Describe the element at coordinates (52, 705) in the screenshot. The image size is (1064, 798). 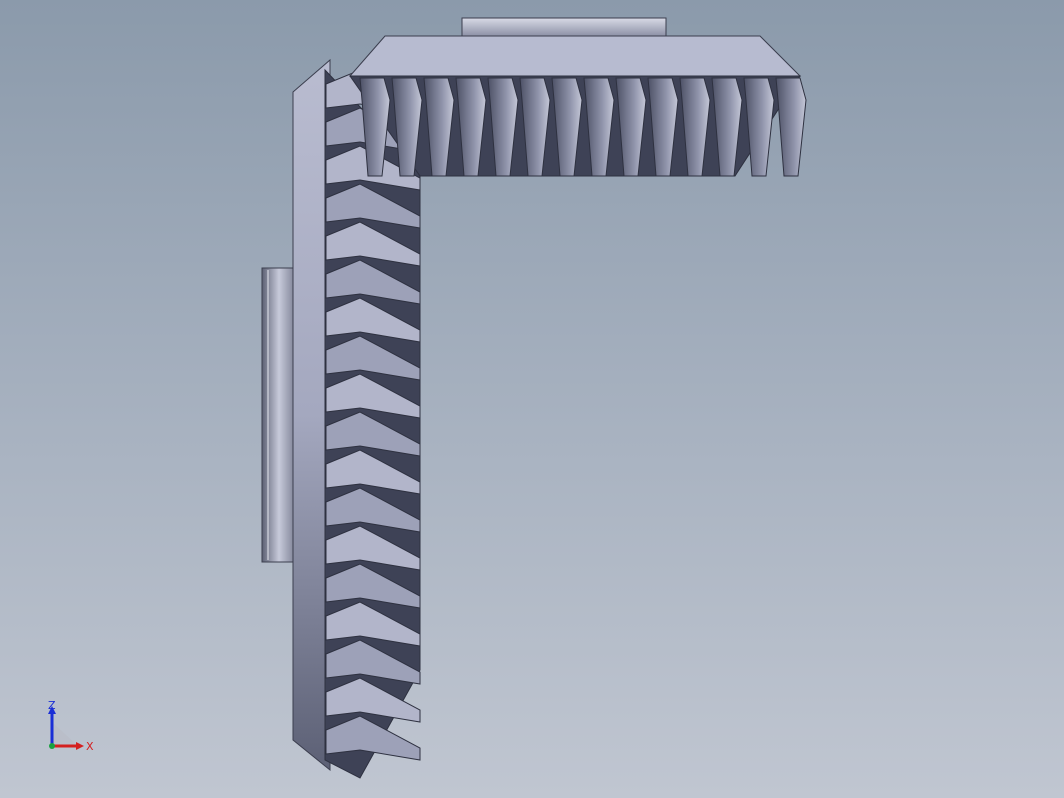
I see `z-axis-label: Z` at that location.